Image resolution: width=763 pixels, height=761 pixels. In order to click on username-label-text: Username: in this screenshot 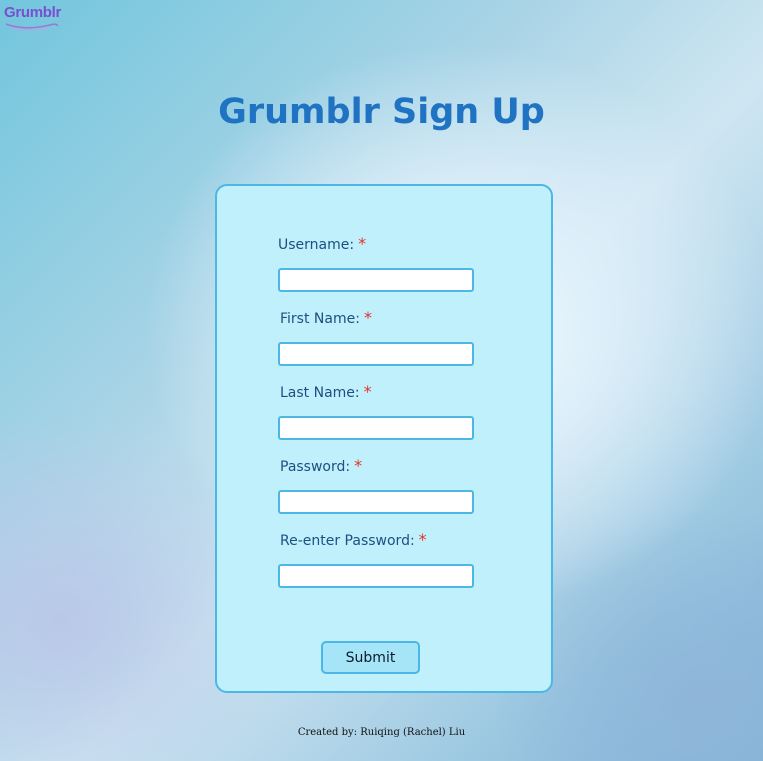, I will do `click(316, 245)`.